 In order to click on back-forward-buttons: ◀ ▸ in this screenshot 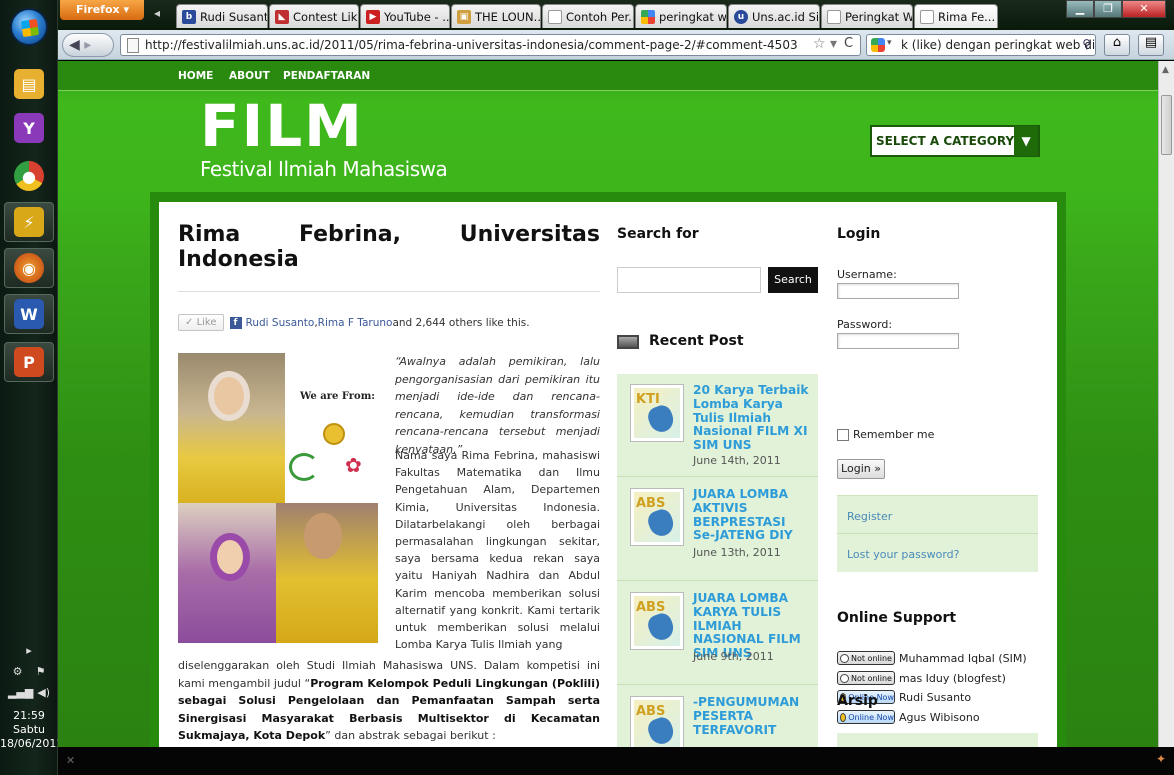, I will do `click(88, 45)`.